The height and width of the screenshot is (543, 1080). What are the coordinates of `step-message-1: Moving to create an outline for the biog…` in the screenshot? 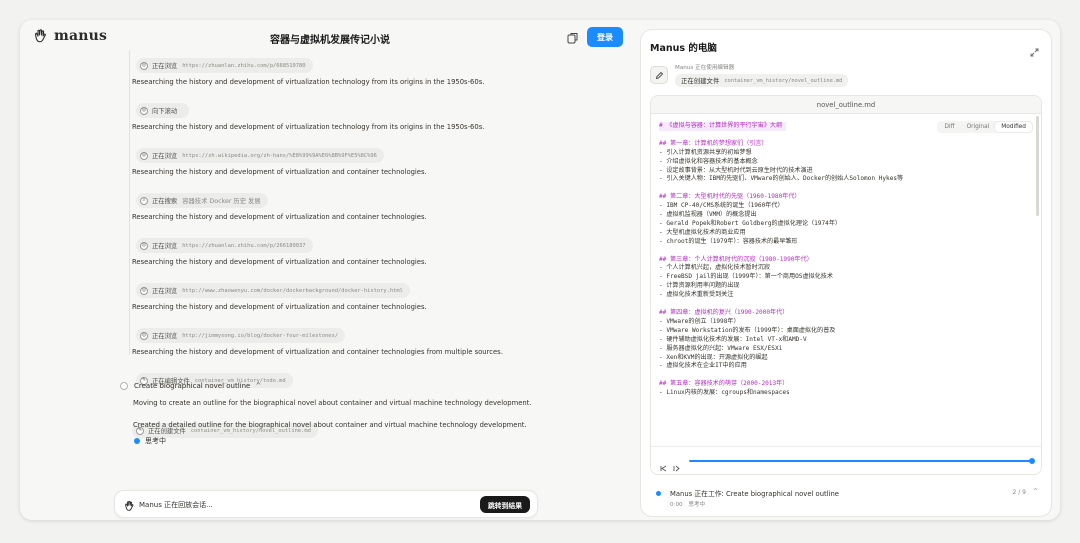 It's located at (332, 403).